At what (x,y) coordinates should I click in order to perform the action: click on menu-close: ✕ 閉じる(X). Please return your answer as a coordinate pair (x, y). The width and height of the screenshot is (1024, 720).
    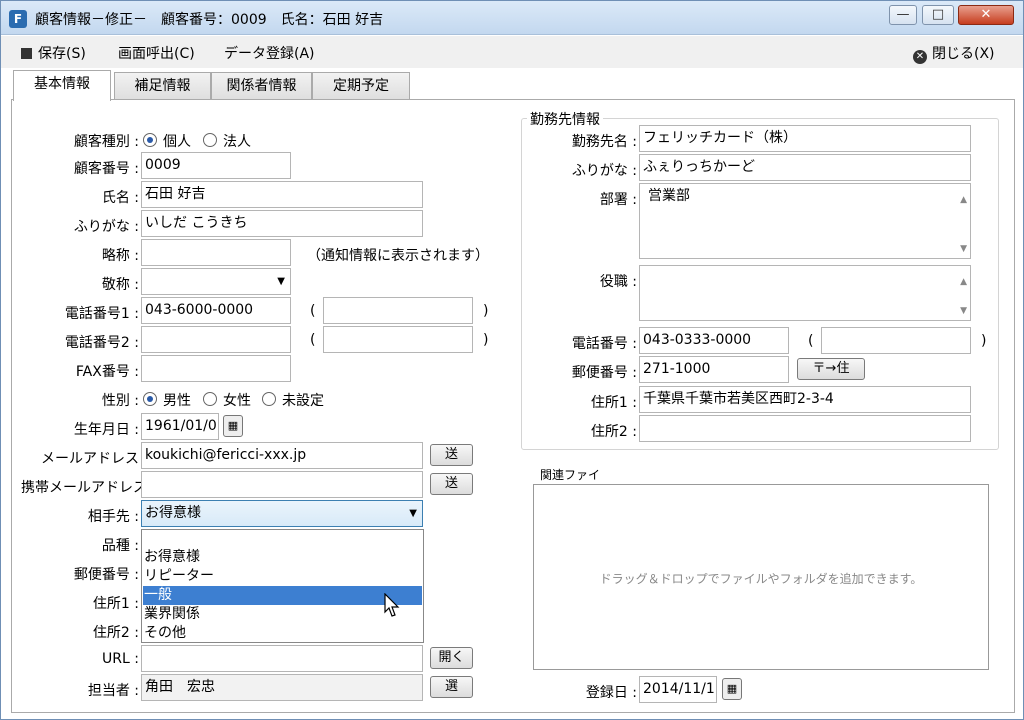
    Looking at the image, I should click on (954, 53).